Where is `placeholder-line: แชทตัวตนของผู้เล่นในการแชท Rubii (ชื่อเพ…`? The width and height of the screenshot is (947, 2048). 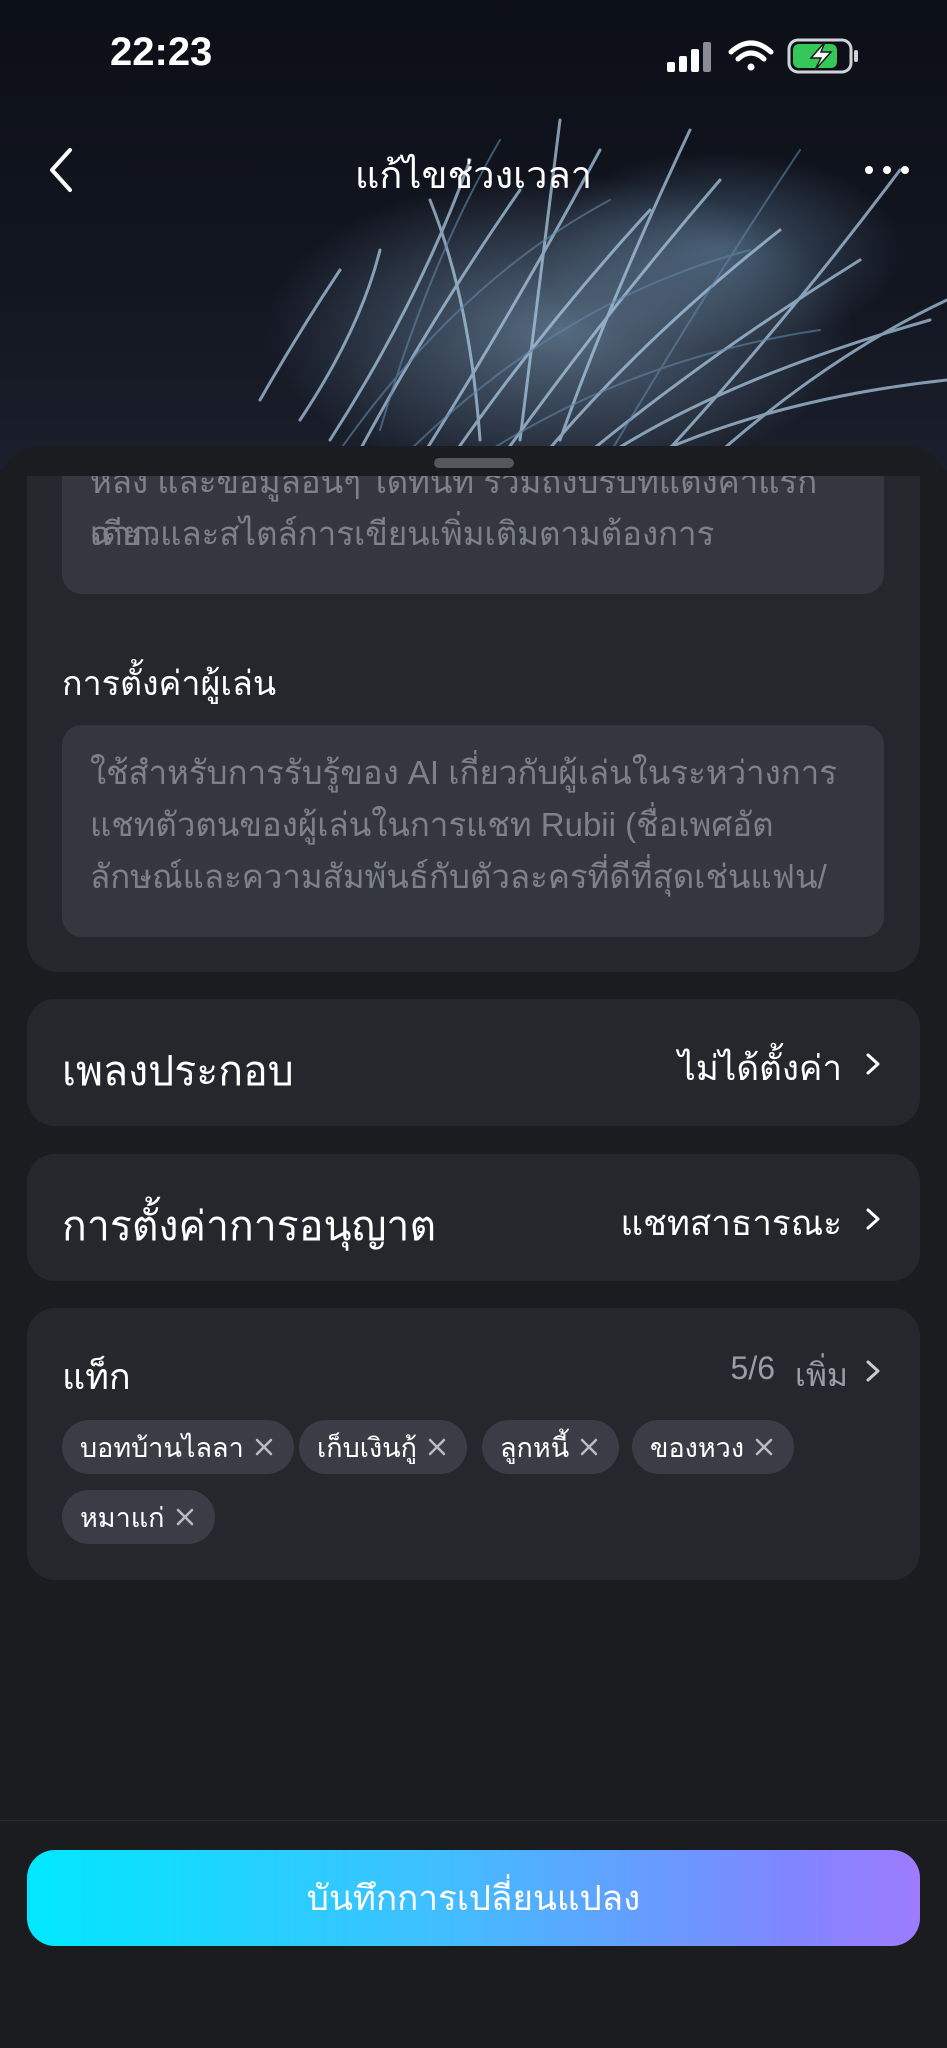 placeholder-line: แชทตัวตนของผู้เล่นในการแชท Rubii (ชื่อเพ… is located at coordinates (432, 824).